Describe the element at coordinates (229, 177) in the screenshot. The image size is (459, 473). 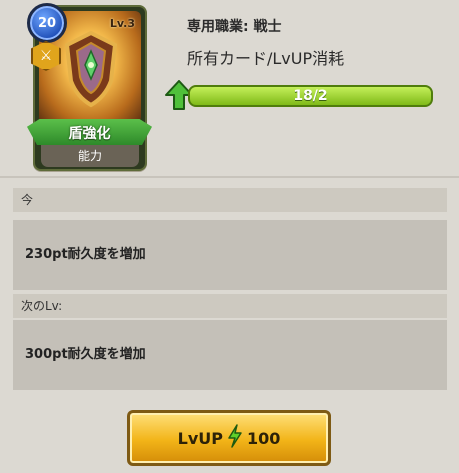
I see `divider` at that location.